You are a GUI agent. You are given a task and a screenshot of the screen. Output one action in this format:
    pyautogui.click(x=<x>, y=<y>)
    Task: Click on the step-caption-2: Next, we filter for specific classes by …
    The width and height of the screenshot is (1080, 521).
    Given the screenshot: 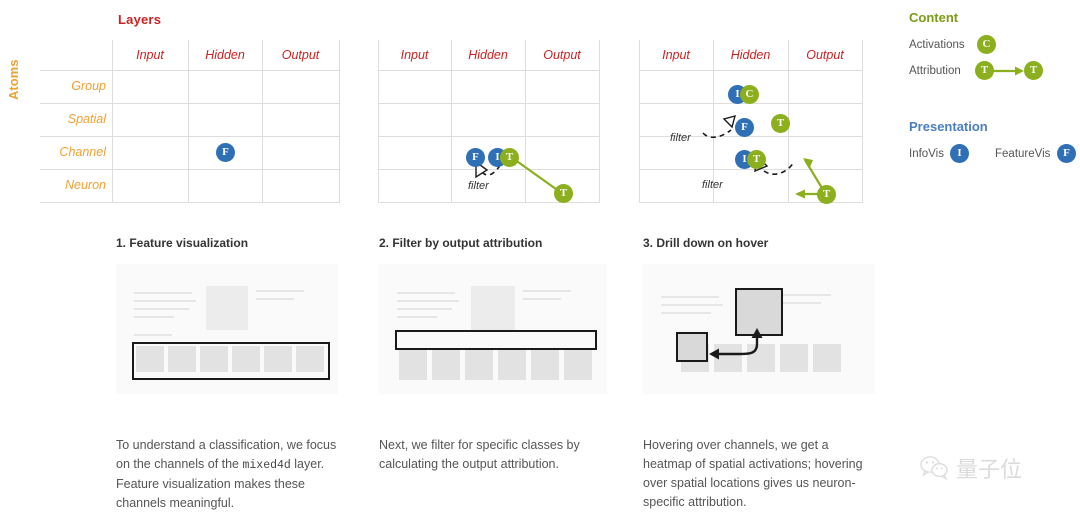 What is the action you would take?
    pyautogui.click(x=479, y=454)
    